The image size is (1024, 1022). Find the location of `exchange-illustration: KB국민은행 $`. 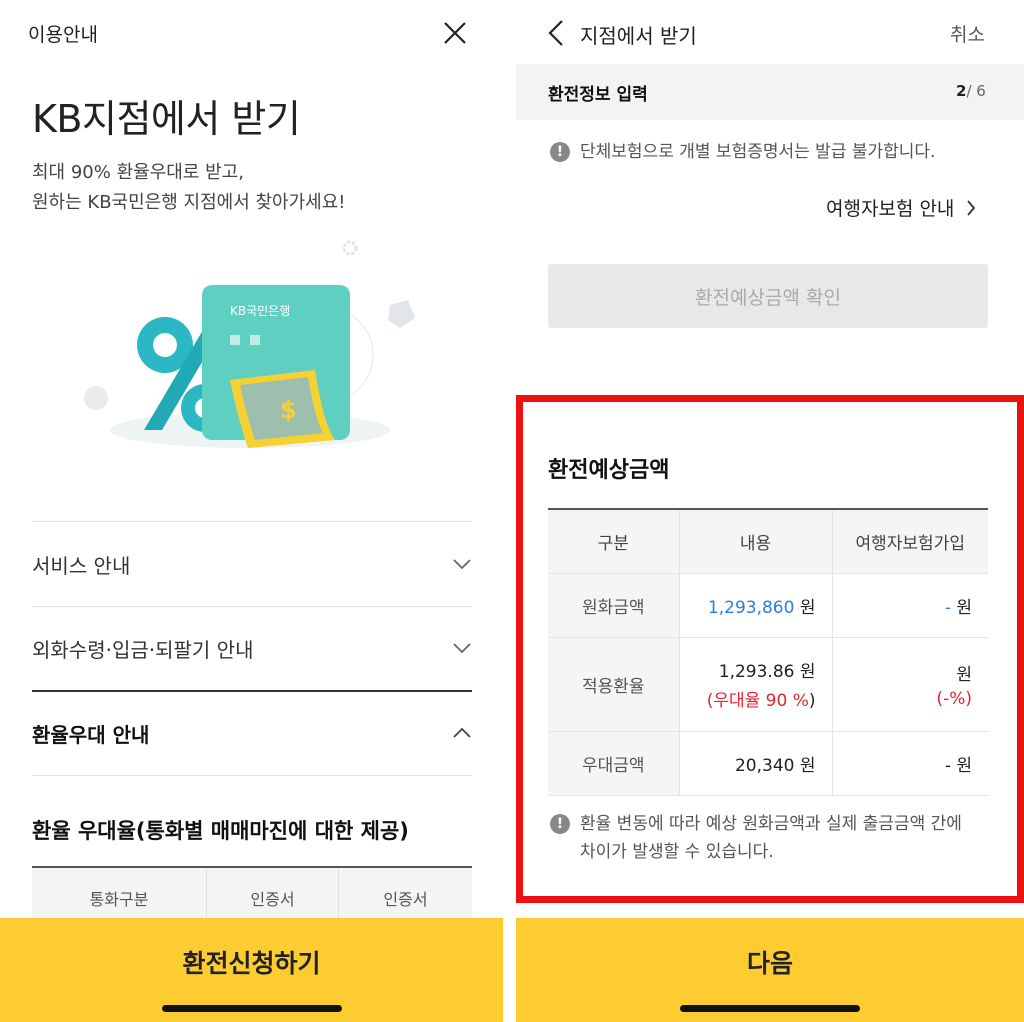

exchange-illustration: KB국민은행 $ is located at coordinates (249, 344).